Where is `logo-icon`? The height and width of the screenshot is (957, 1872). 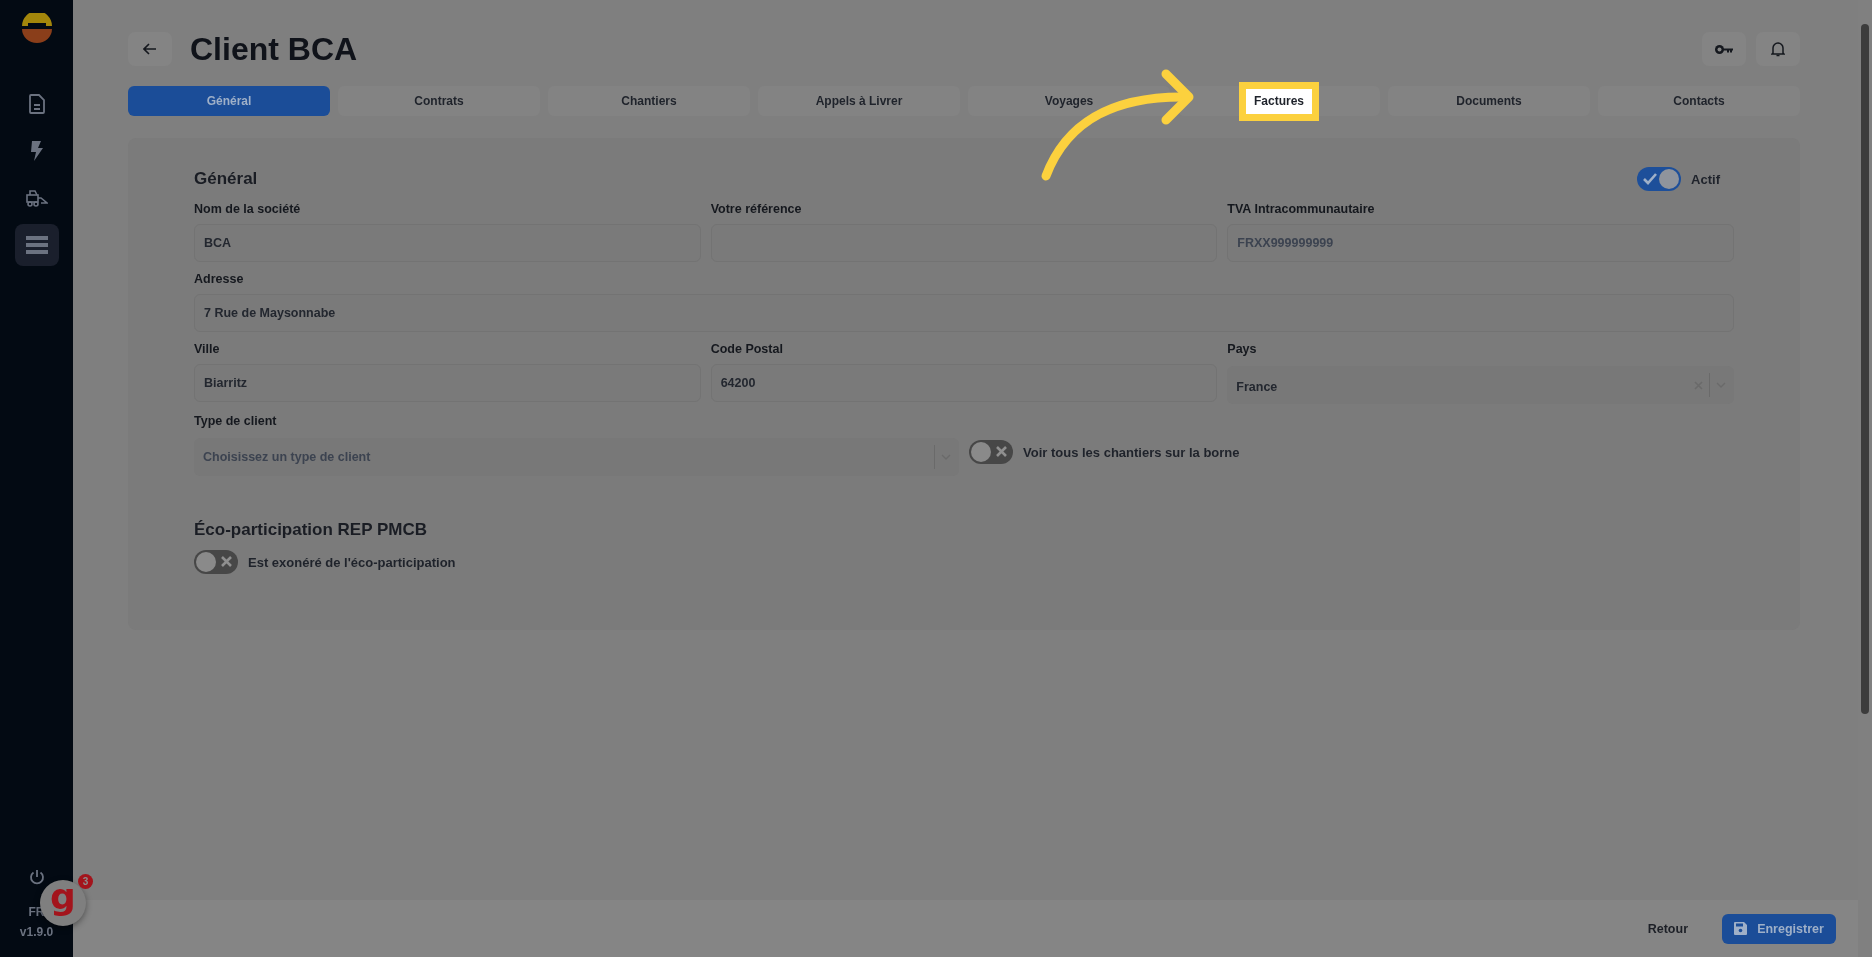
logo-icon is located at coordinates (36, 28).